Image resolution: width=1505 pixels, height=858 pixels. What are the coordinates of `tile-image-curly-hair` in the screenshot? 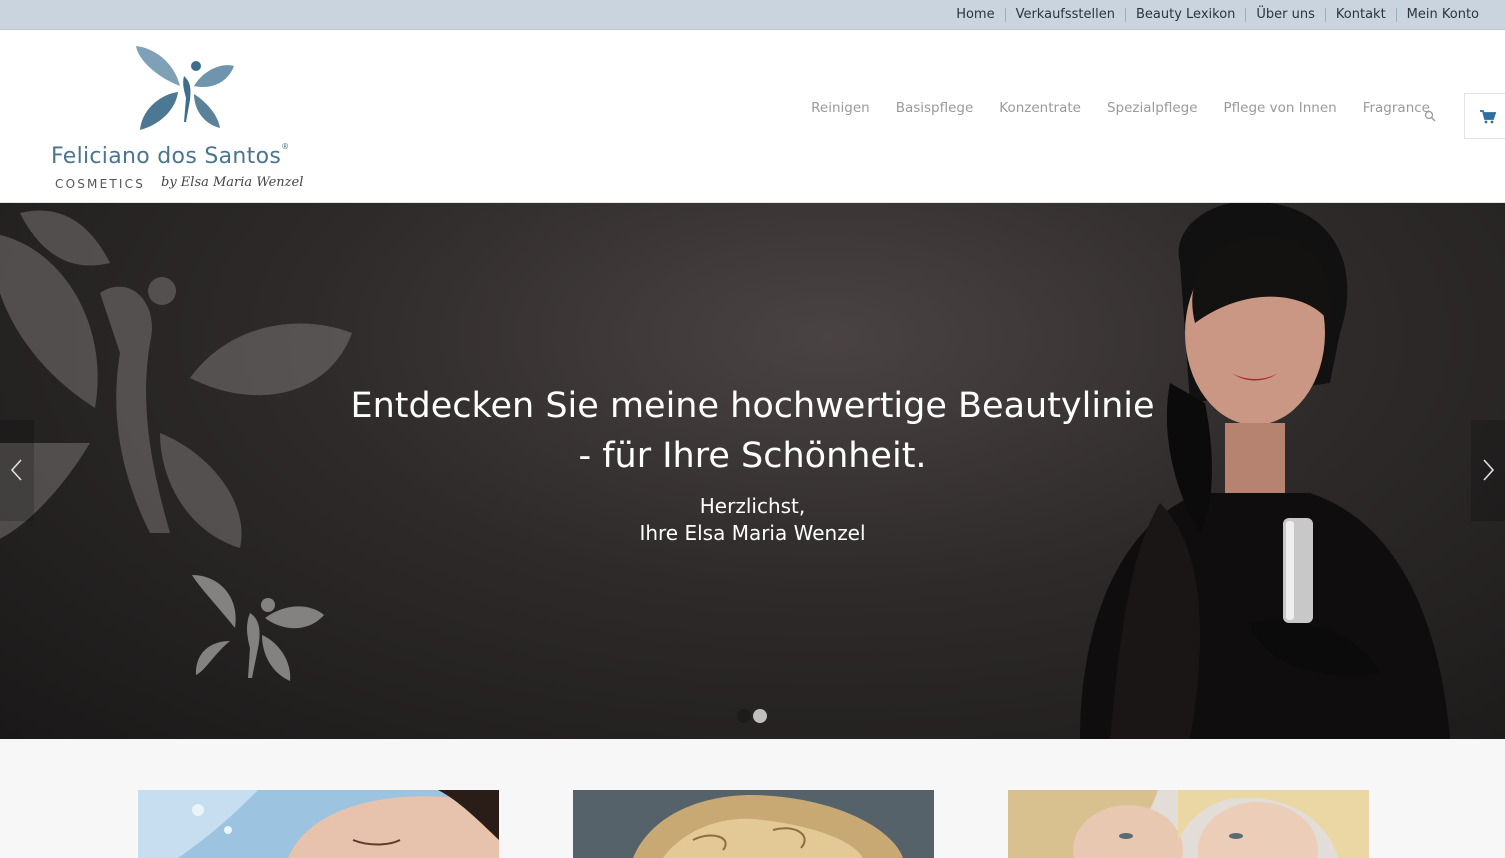 It's located at (753, 824).